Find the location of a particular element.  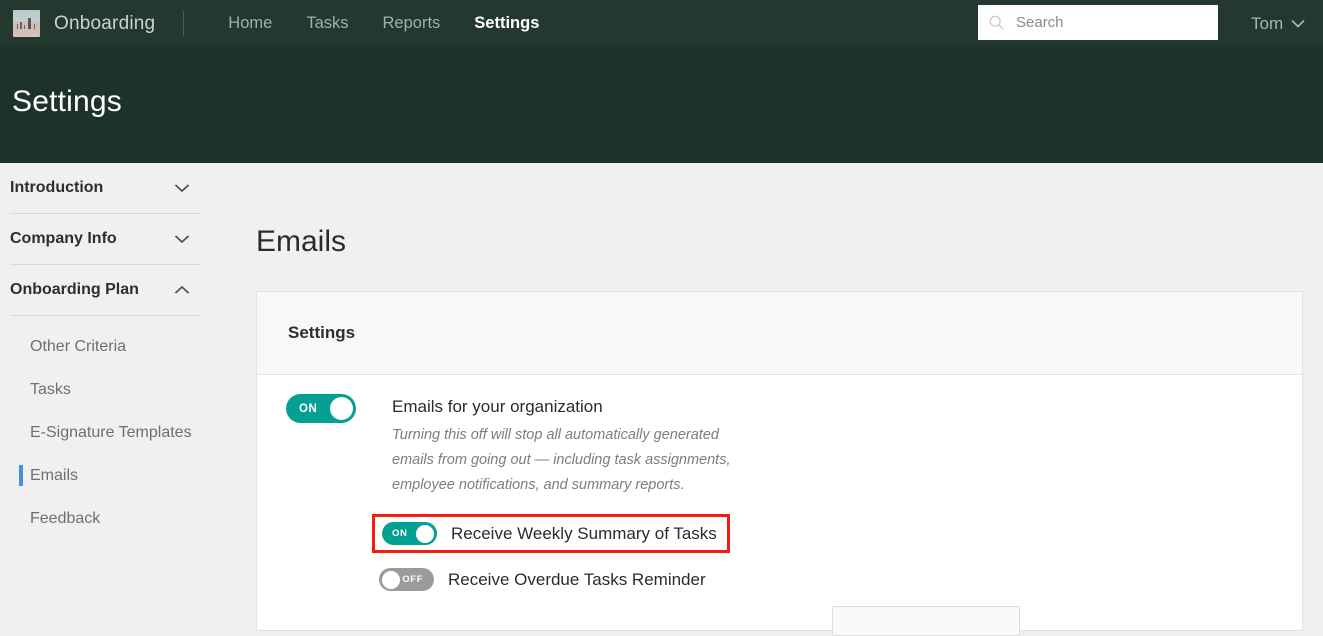

chevron-up-icon is located at coordinates (182, 289).